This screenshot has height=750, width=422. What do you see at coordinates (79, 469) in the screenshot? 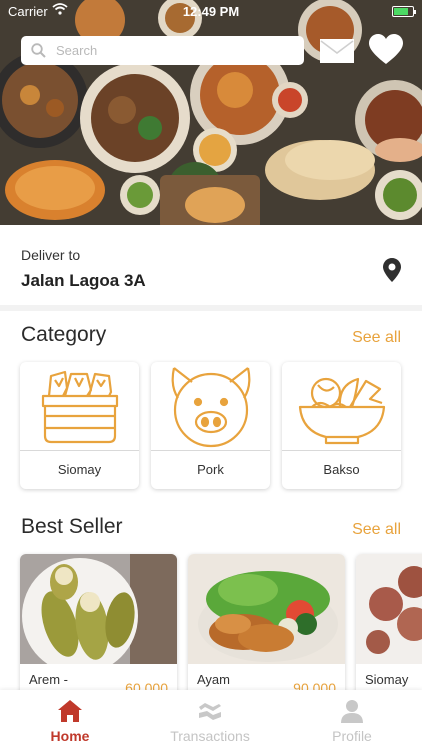
I see `category-label: Siomay` at bounding box center [79, 469].